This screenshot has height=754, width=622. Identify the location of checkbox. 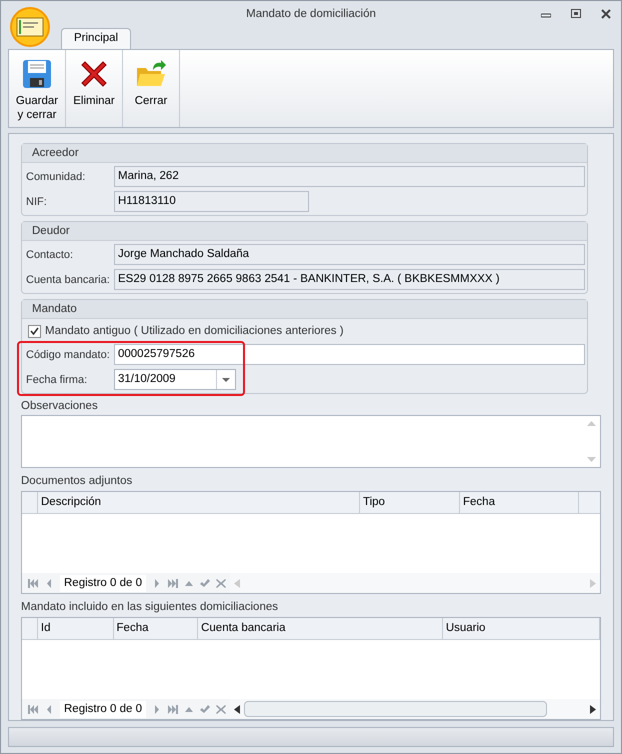
(34, 331).